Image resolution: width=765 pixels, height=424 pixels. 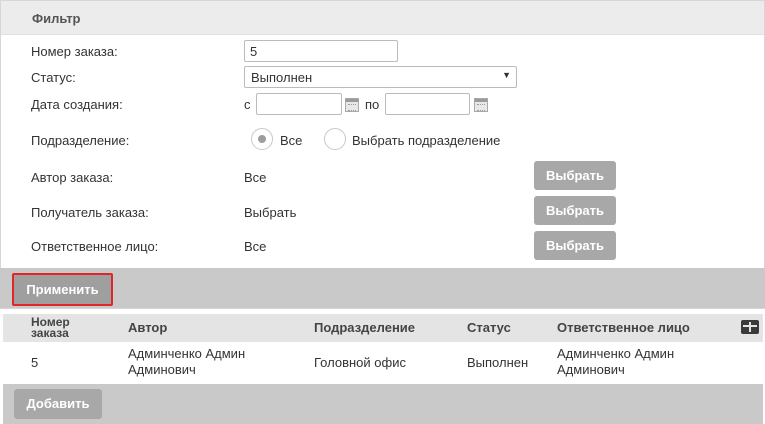 I want to click on column-header-division: Подразделение, so click(x=364, y=327).